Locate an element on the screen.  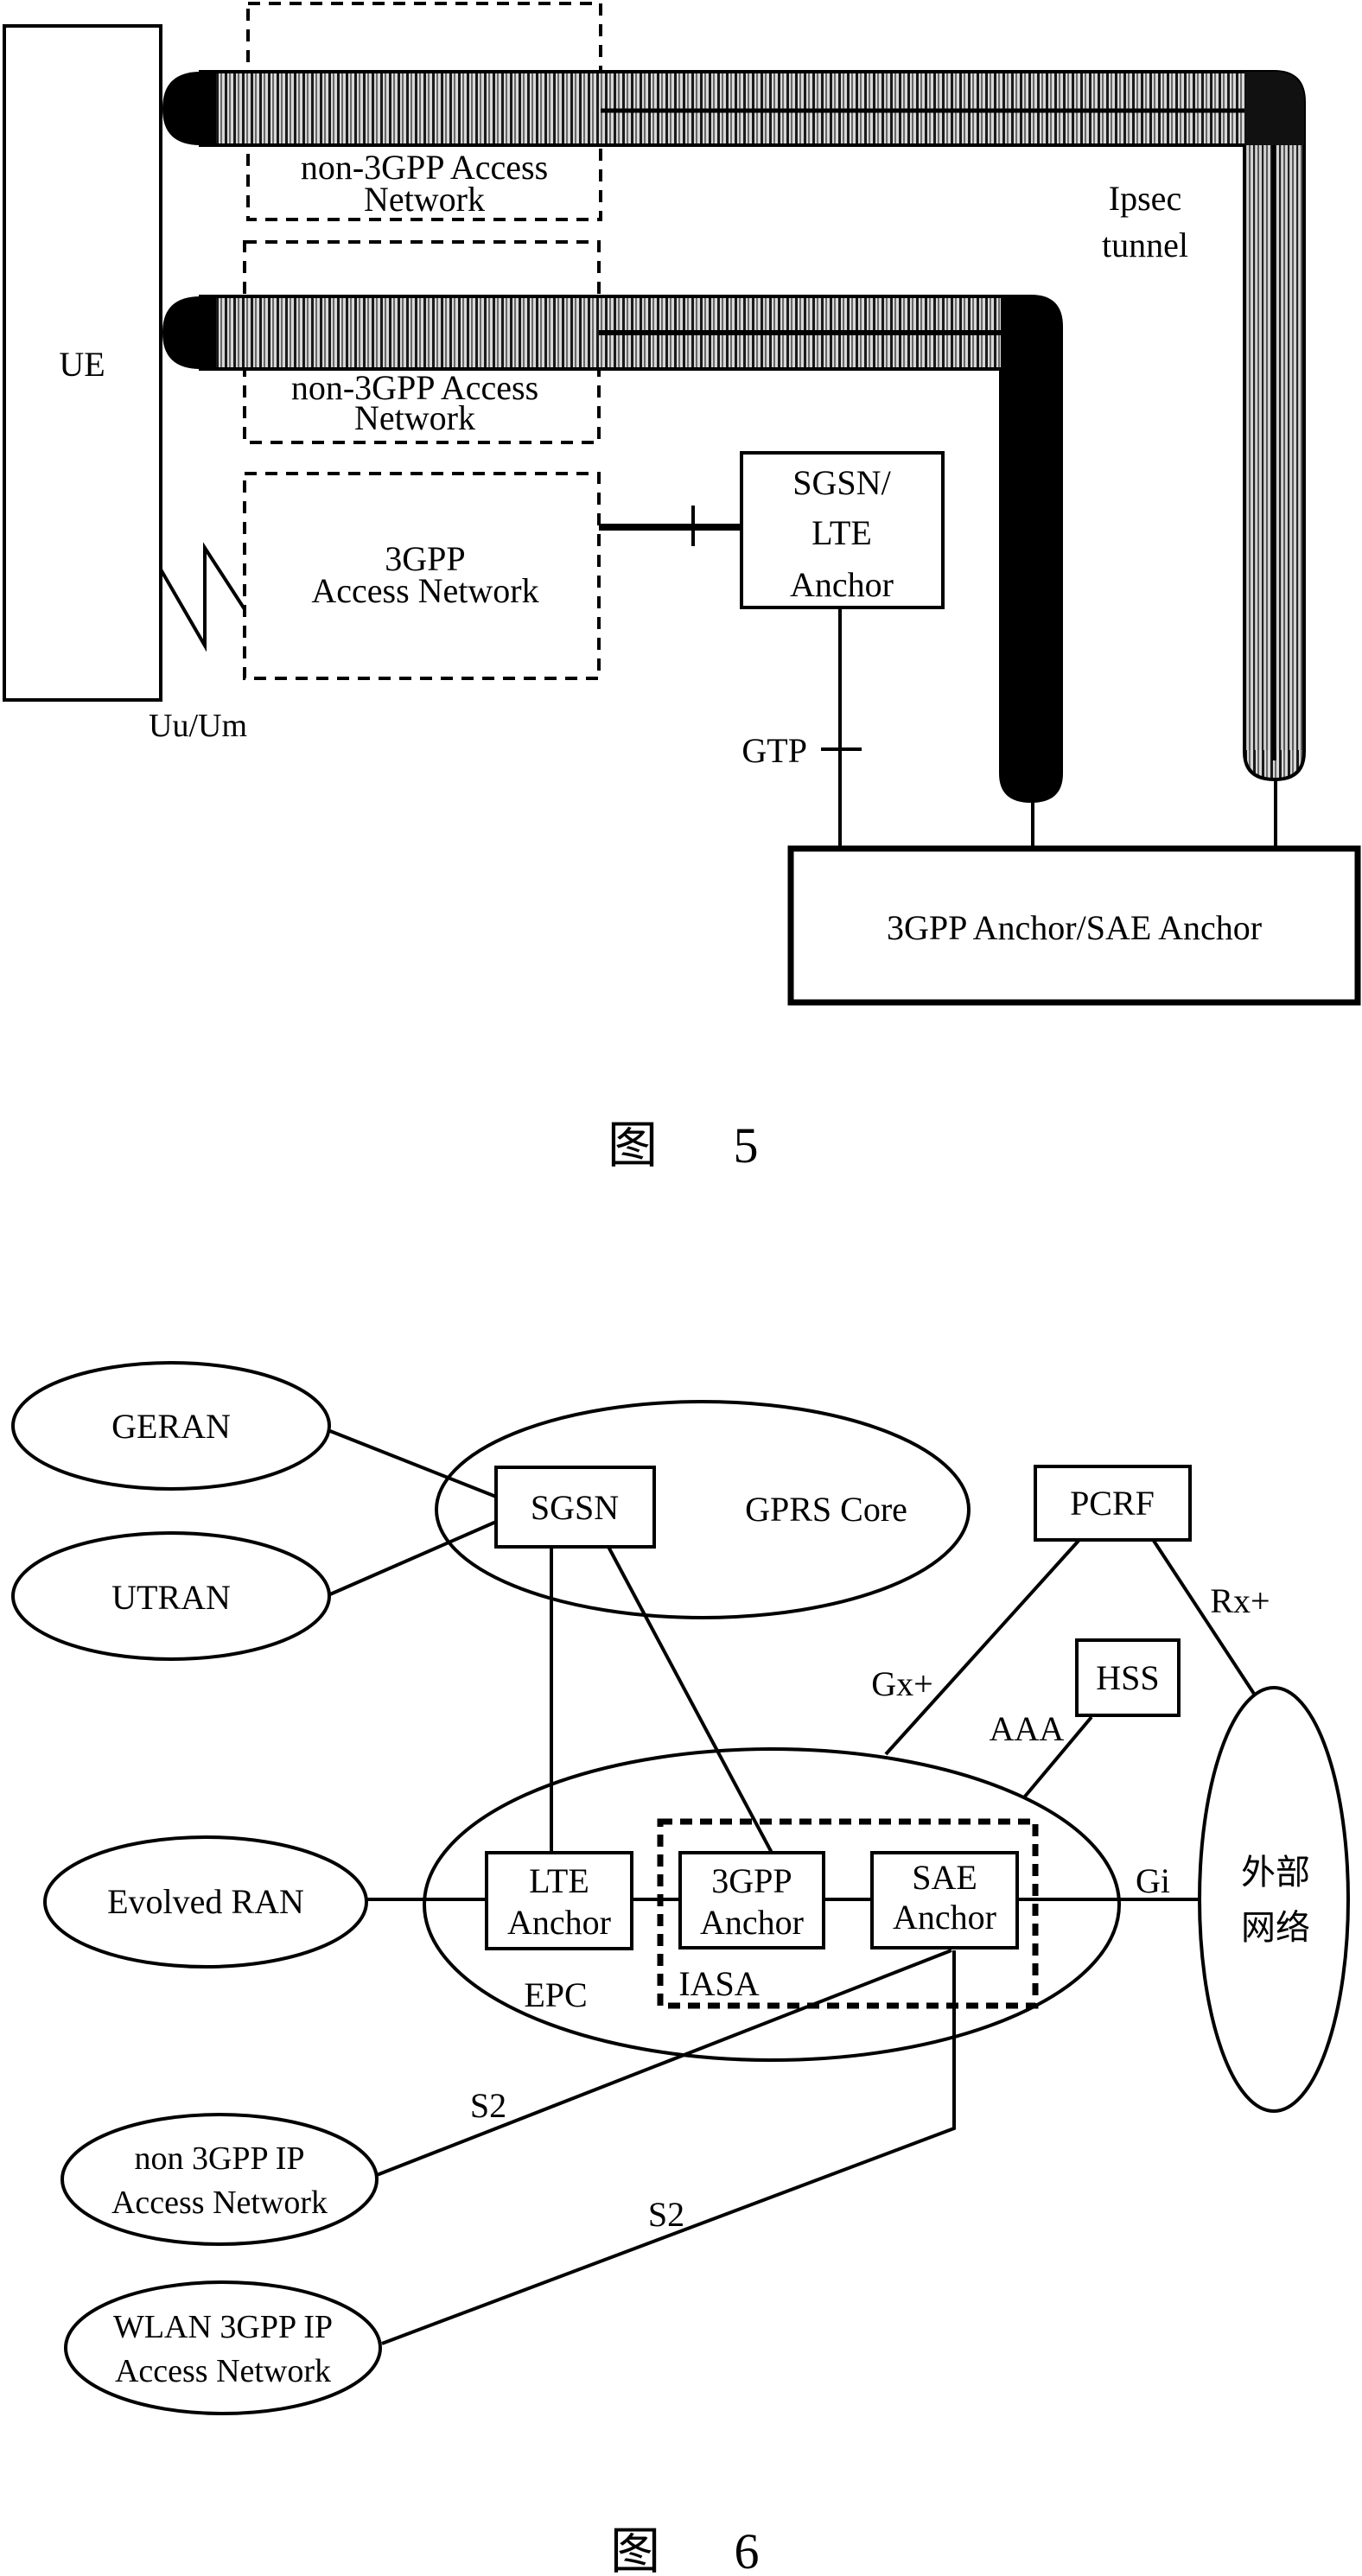
pcrf-label: PCRF is located at coordinates (1112, 1503).